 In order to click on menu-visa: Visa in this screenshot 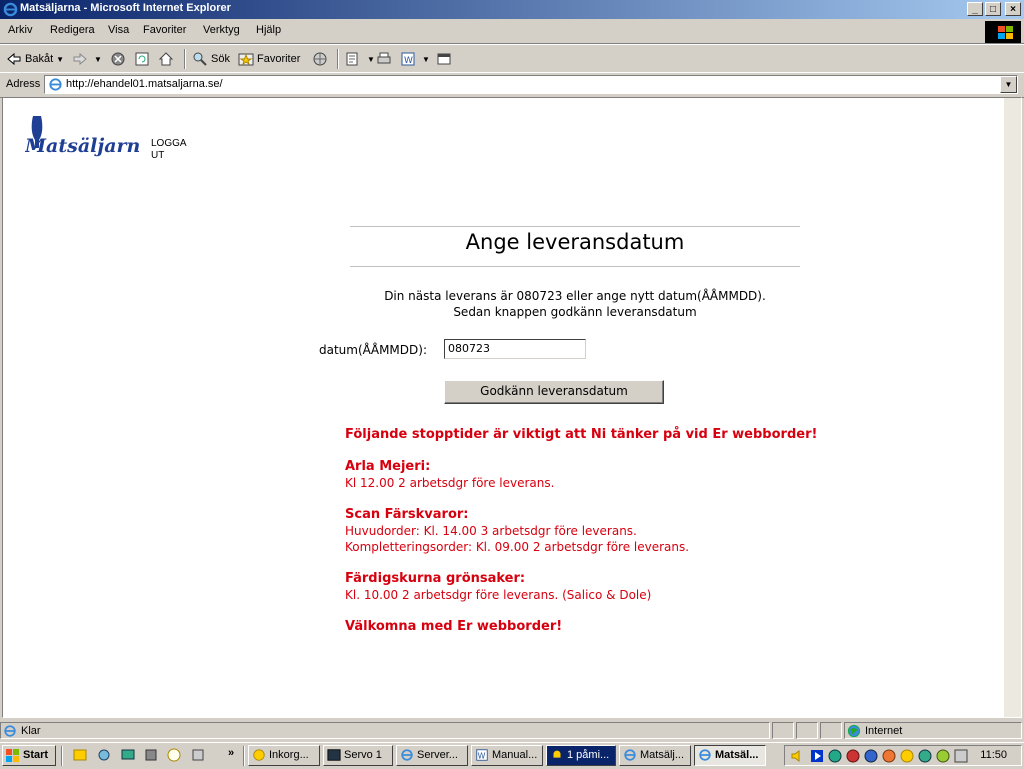, I will do `click(118, 30)`.